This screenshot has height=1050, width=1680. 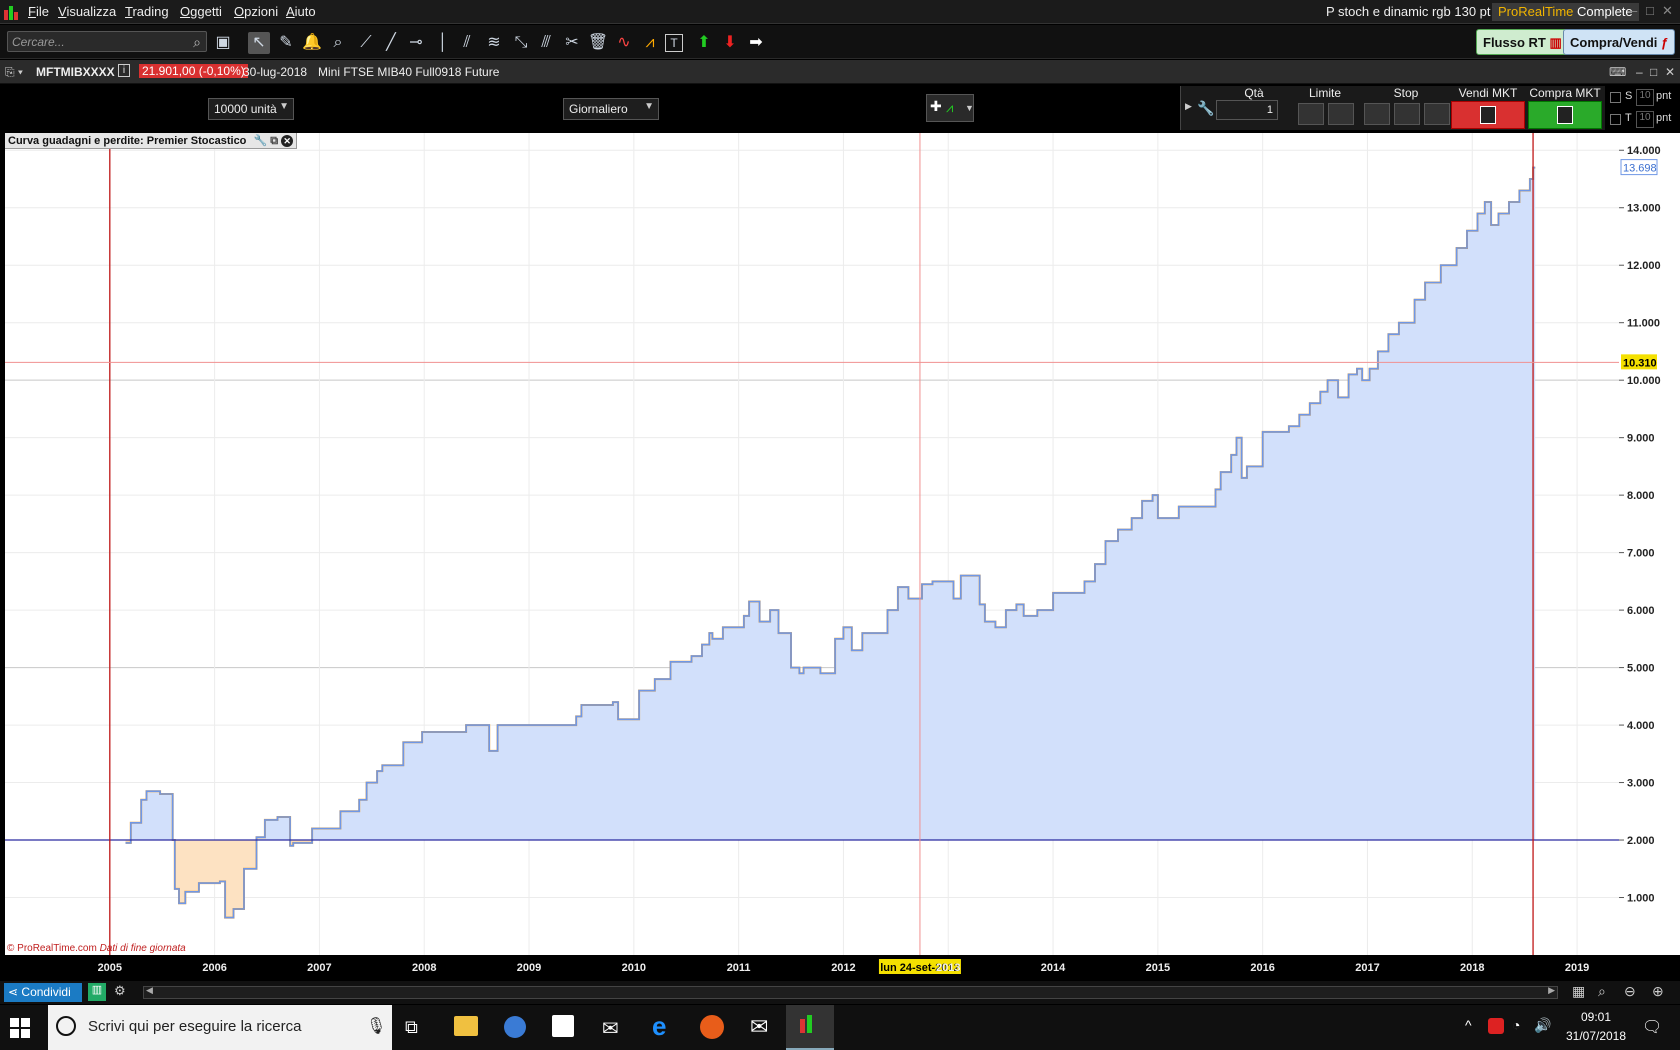 I want to click on chart-settings-icon: ⚙, so click(x=120, y=991).